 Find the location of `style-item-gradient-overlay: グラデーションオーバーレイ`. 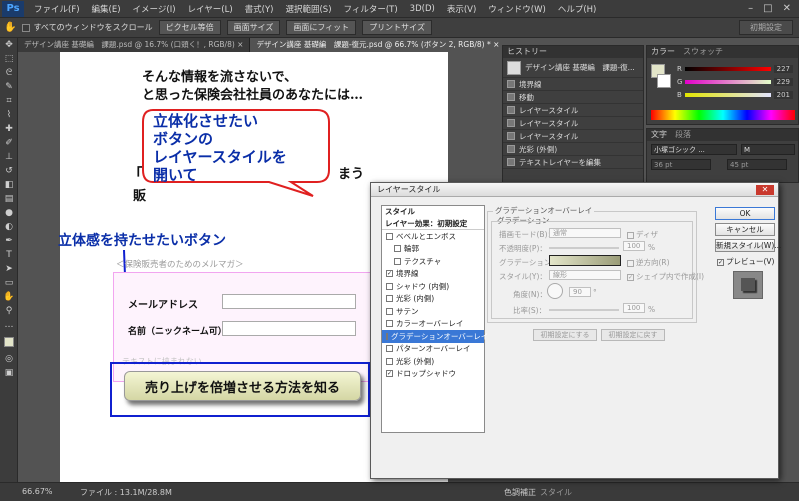

style-item-gradient-overlay: グラデーションオーバーレイ is located at coordinates (435, 336).